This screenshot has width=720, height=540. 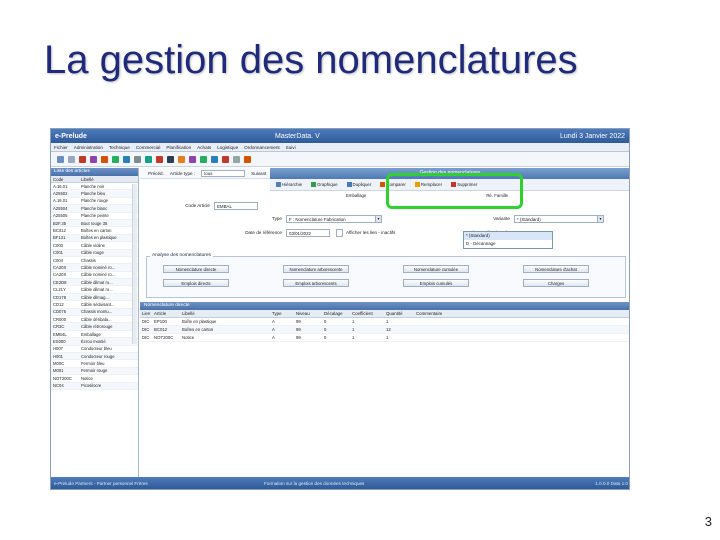 What do you see at coordinates (708, 521) in the screenshot?
I see `page-number: 3` at bounding box center [708, 521].